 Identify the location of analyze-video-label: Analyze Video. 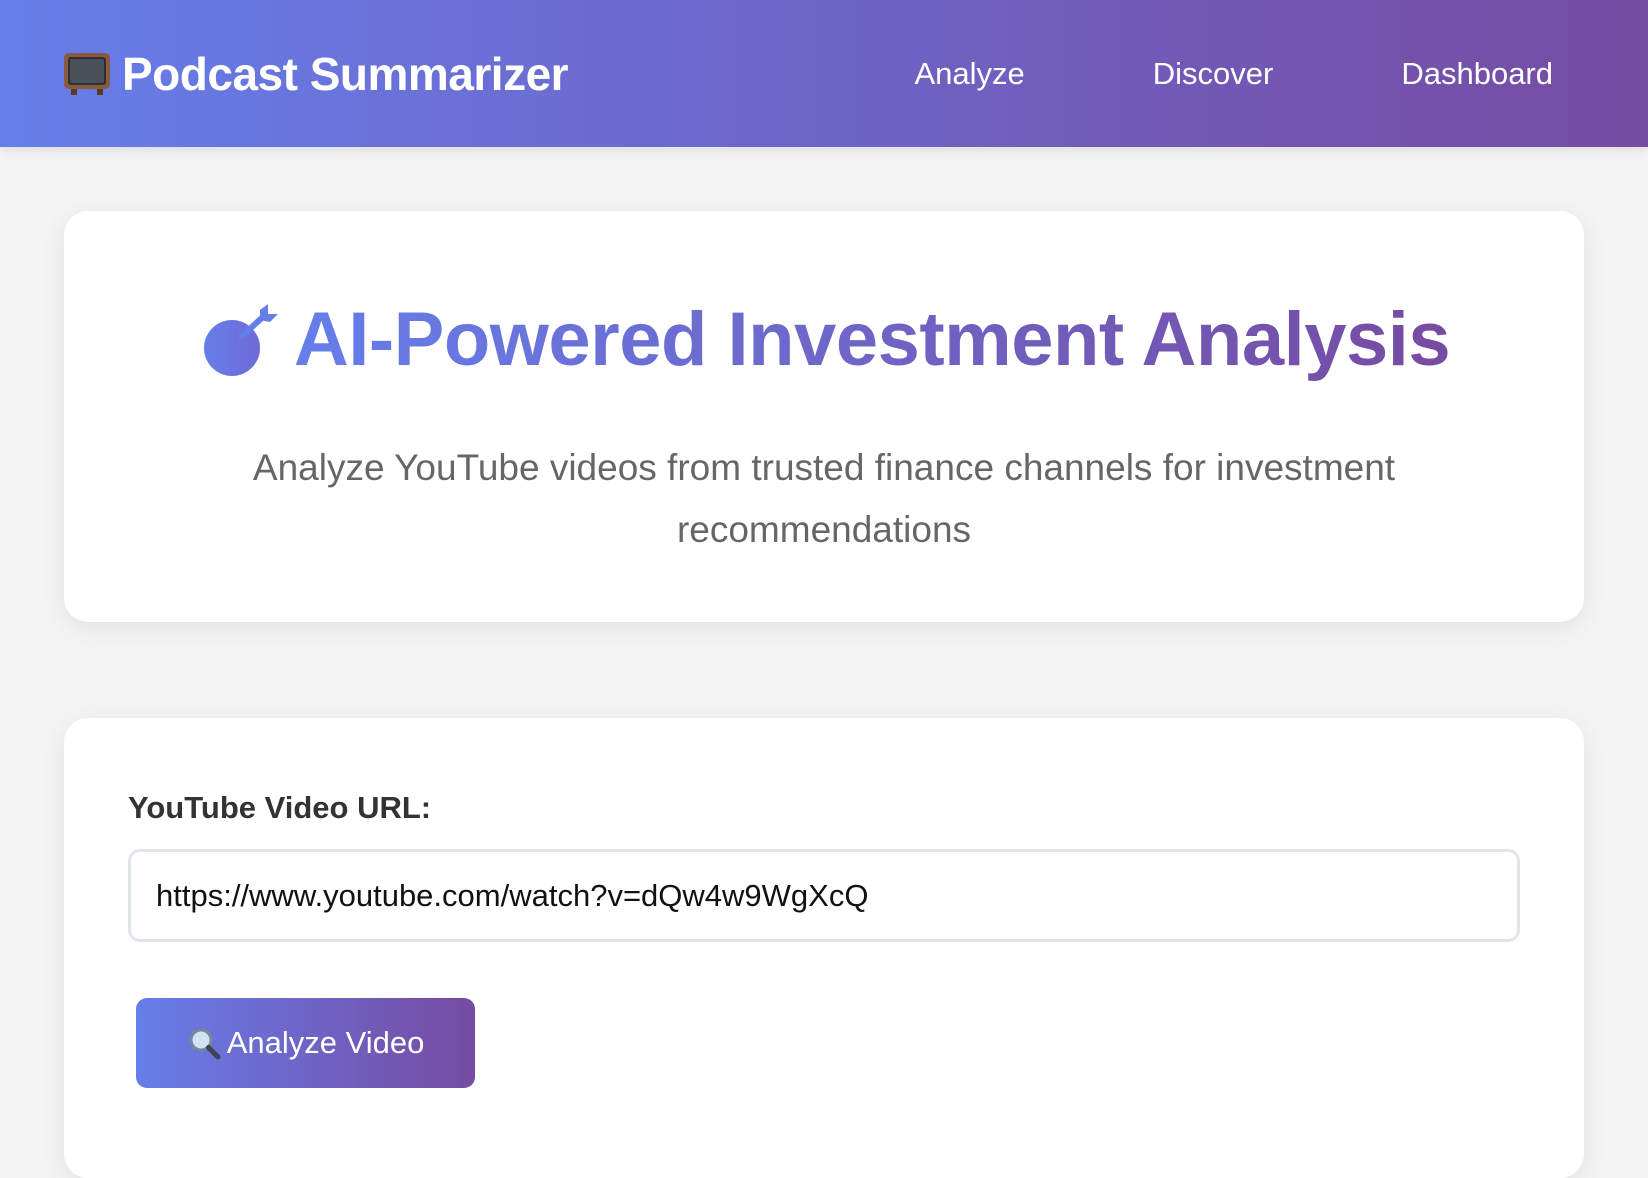
(325, 1042).